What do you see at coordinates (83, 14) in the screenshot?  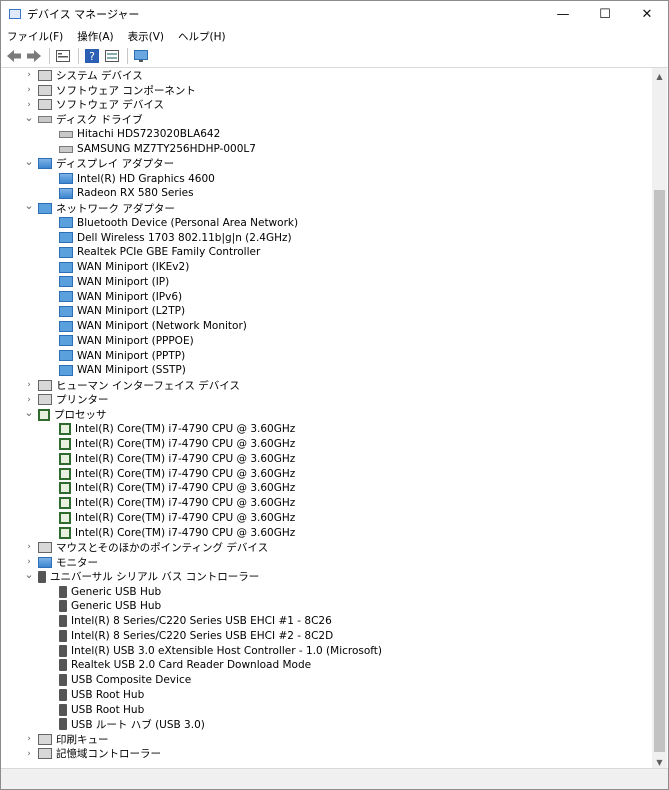 I see `window-title: デバイス マネージャー` at bounding box center [83, 14].